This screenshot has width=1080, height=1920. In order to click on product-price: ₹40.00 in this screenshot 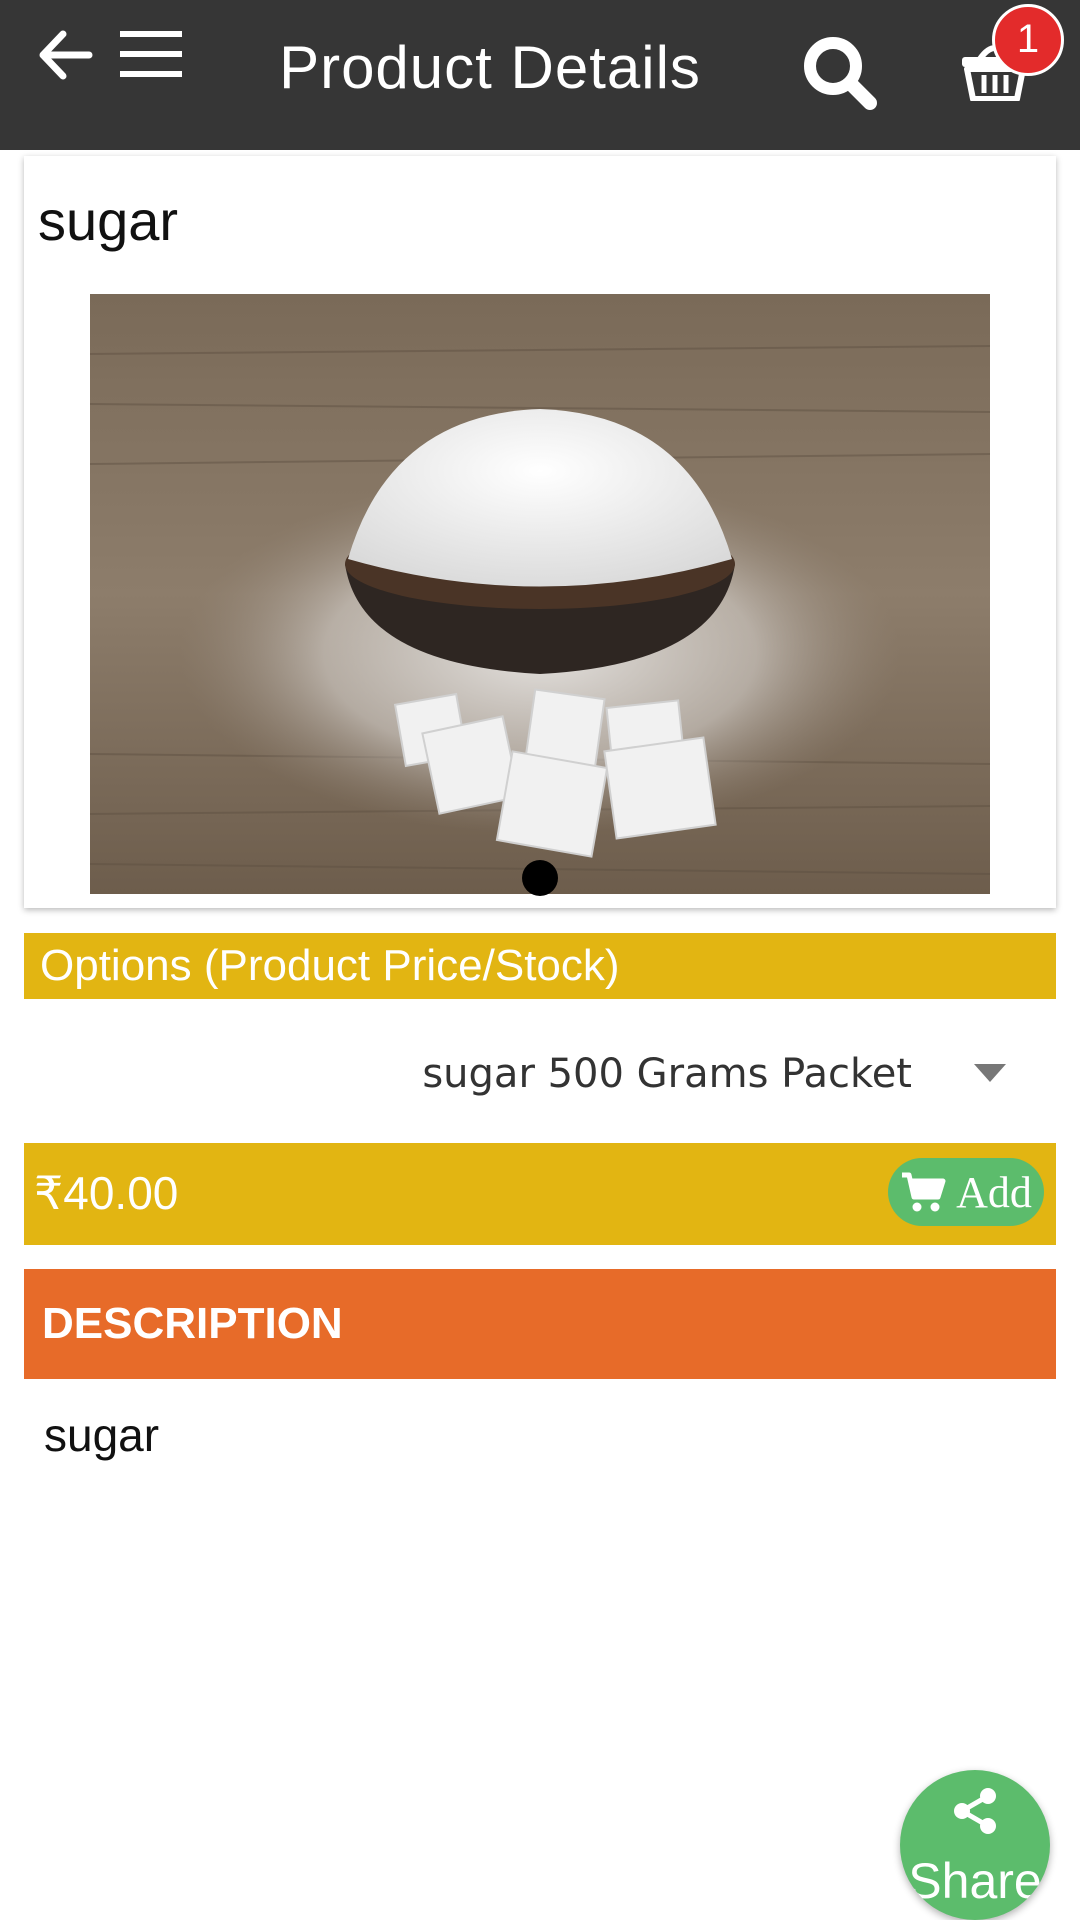, I will do `click(106, 1193)`.